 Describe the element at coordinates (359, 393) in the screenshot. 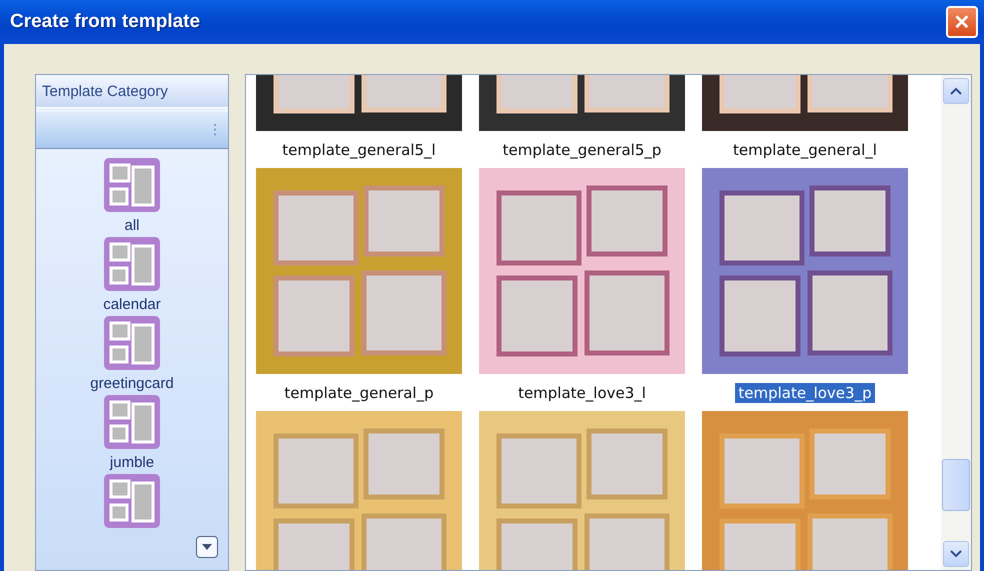

I see `template-name: template_general_p` at that location.